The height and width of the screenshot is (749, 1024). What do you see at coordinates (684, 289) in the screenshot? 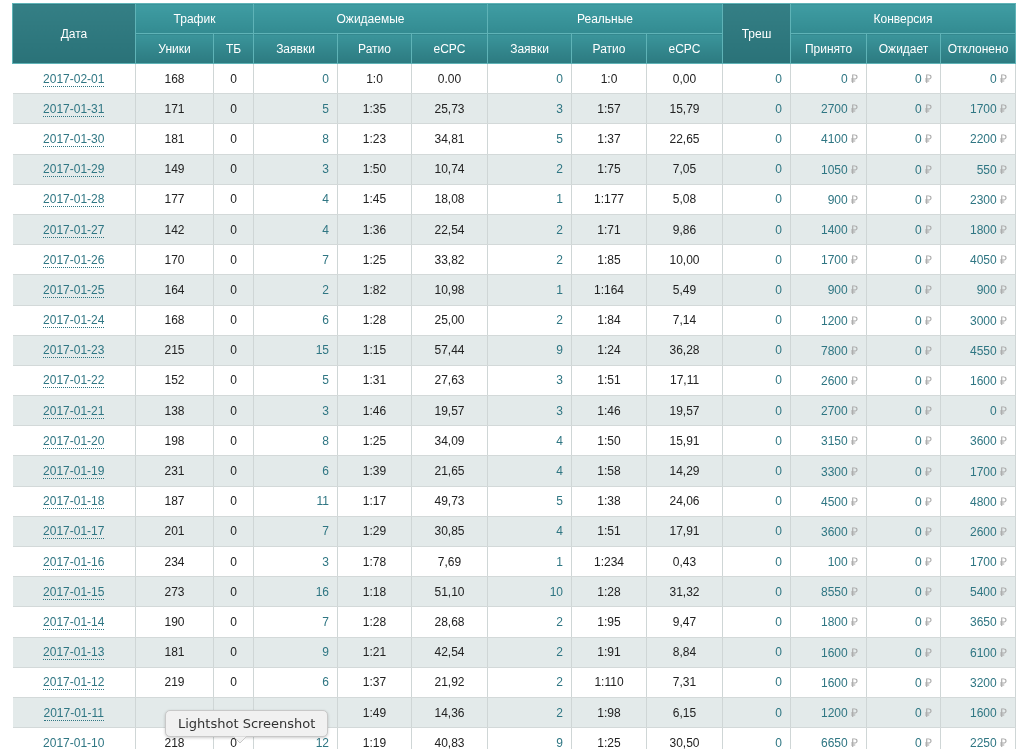
I see `table-cell: 5,49` at bounding box center [684, 289].